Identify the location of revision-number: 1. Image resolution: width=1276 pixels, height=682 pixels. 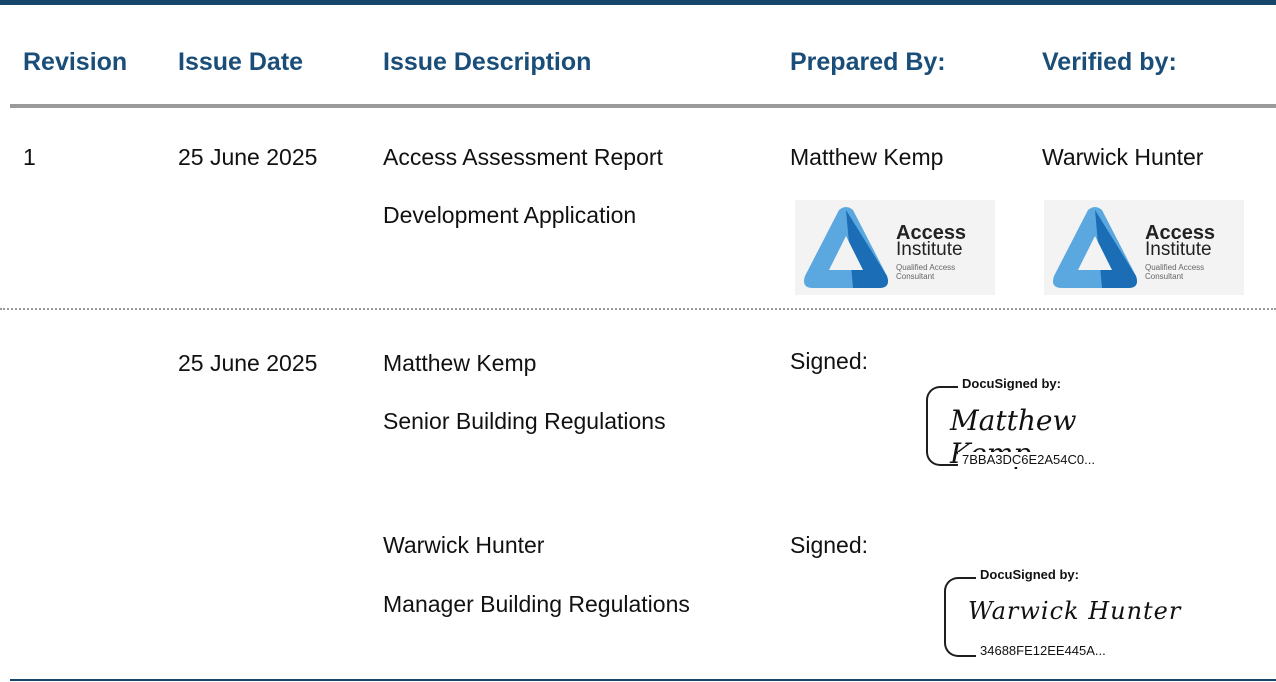
(29, 157).